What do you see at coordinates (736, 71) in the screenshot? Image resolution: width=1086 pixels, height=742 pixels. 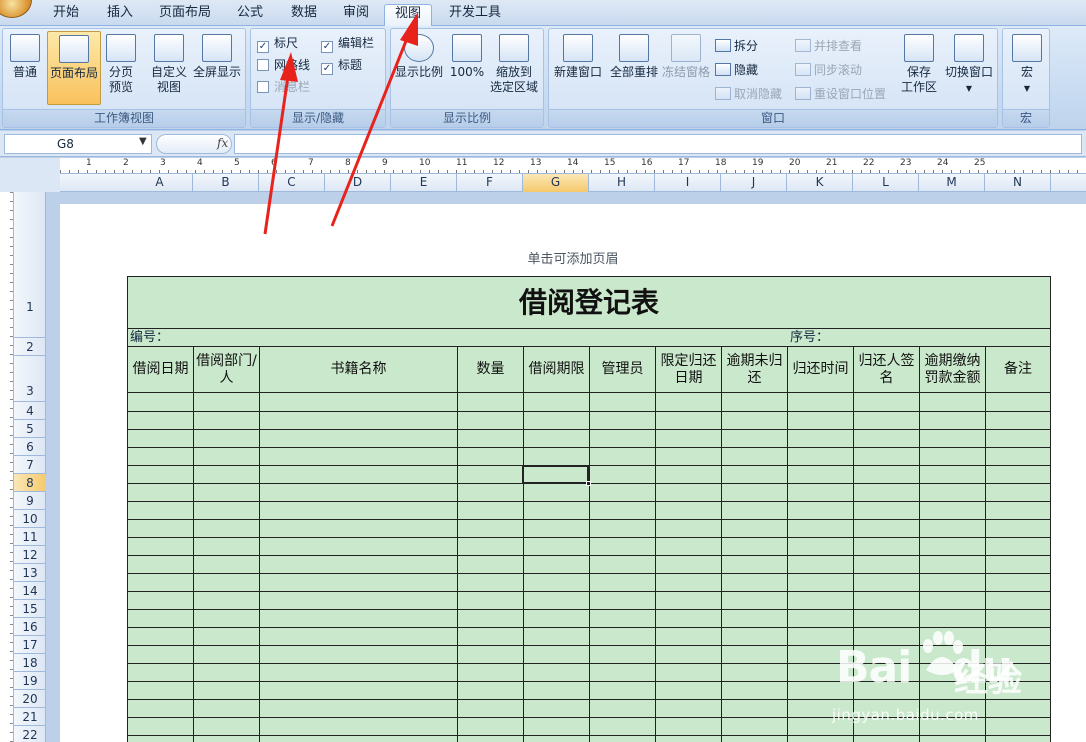 I see `hide-window-button: 隐藏` at bounding box center [736, 71].